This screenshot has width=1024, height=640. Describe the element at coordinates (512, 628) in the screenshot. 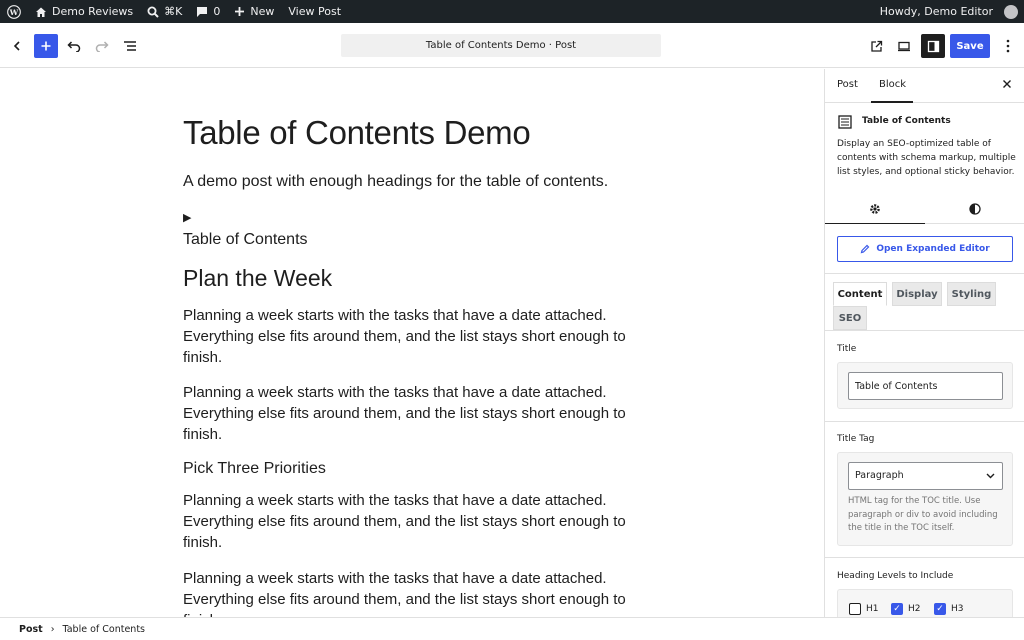

I see `block-breadcrumb: Post › Table of Contents` at that location.